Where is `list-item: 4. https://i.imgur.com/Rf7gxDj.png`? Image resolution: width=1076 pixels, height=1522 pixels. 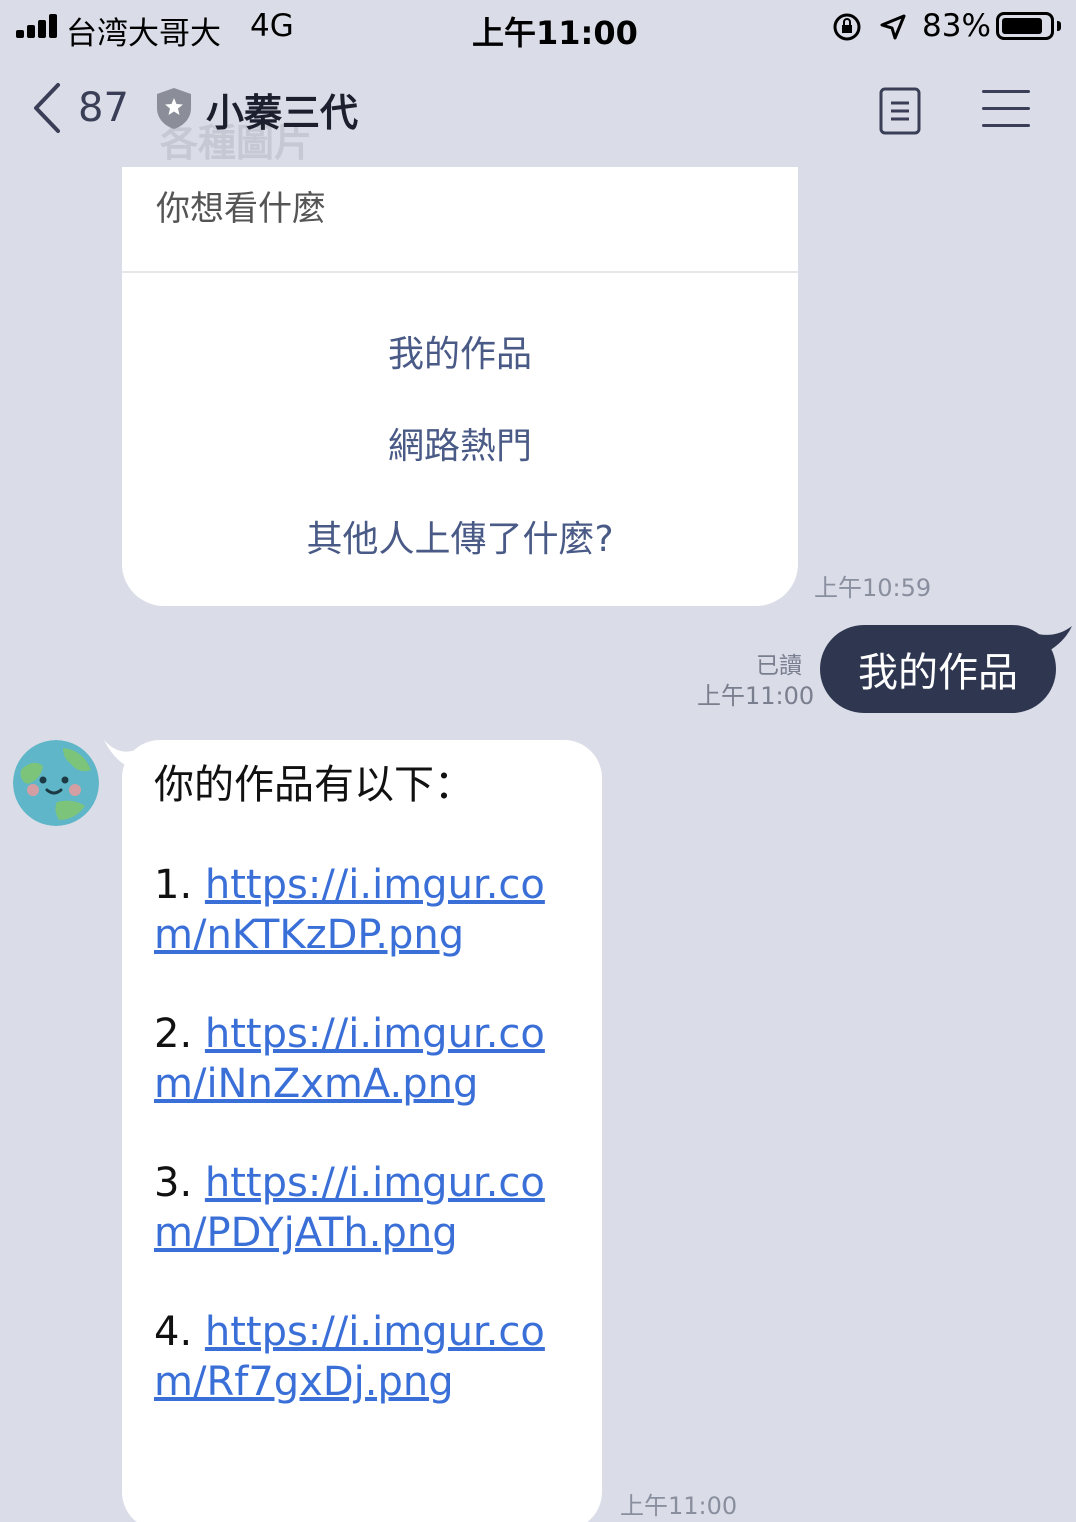 list-item: 4. https://i.imgur.com/Rf7gxDj.png is located at coordinates (369, 1357).